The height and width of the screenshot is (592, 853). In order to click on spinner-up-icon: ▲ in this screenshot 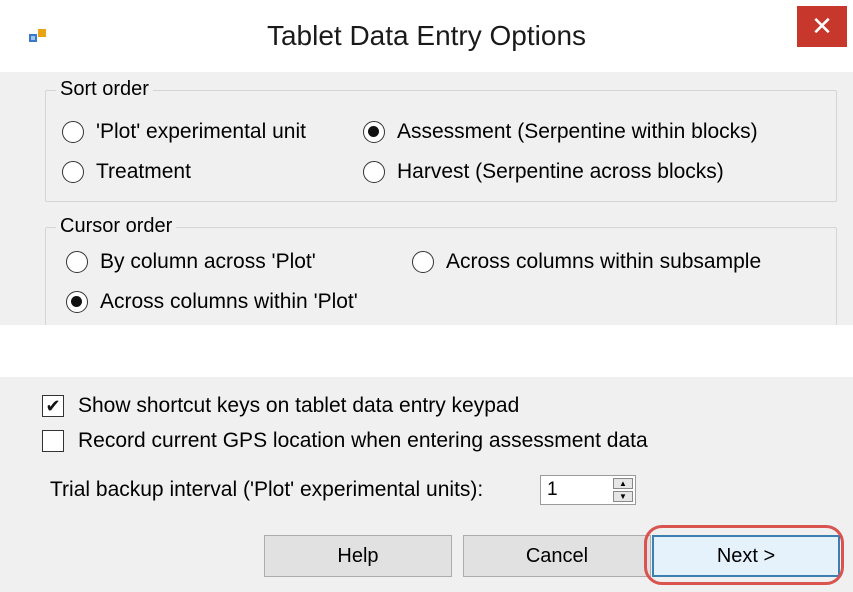, I will do `click(623, 483)`.